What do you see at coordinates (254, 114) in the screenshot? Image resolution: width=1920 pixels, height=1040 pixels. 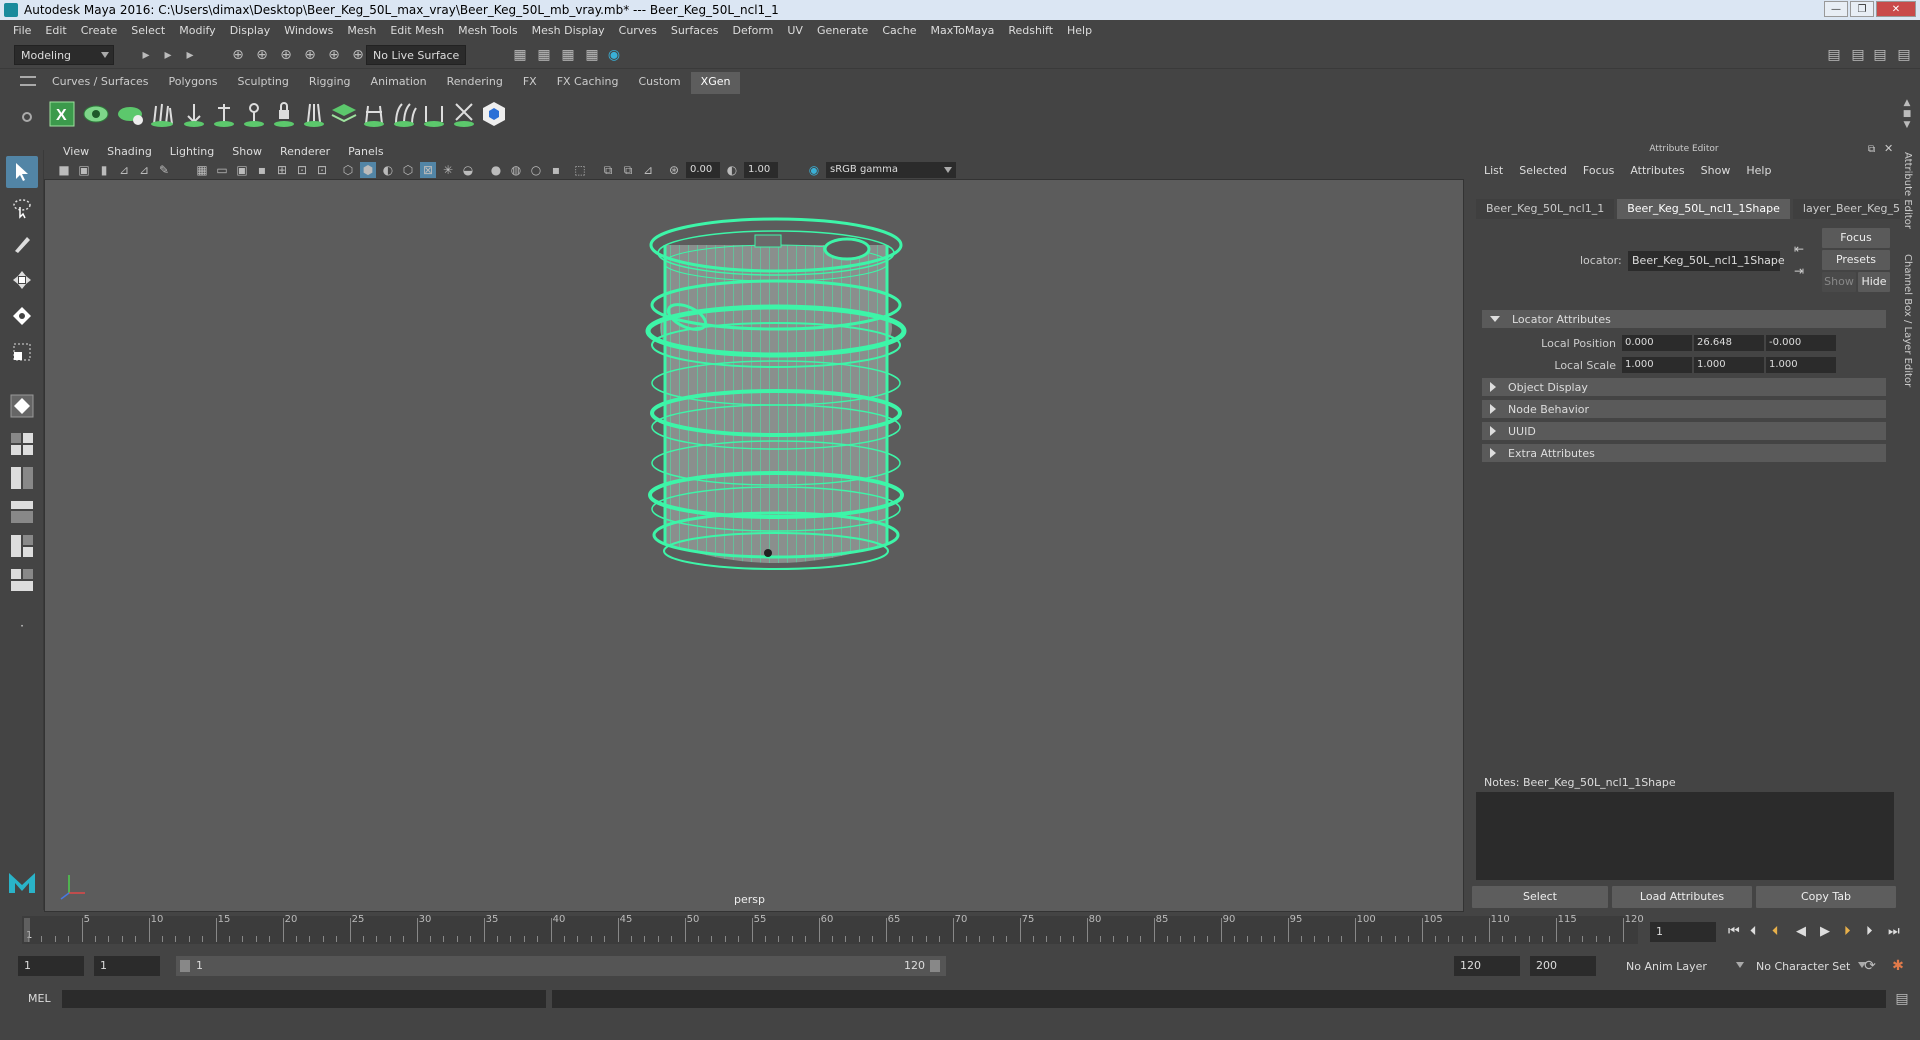 I see `xgen-guide-bend-icon` at bounding box center [254, 114].